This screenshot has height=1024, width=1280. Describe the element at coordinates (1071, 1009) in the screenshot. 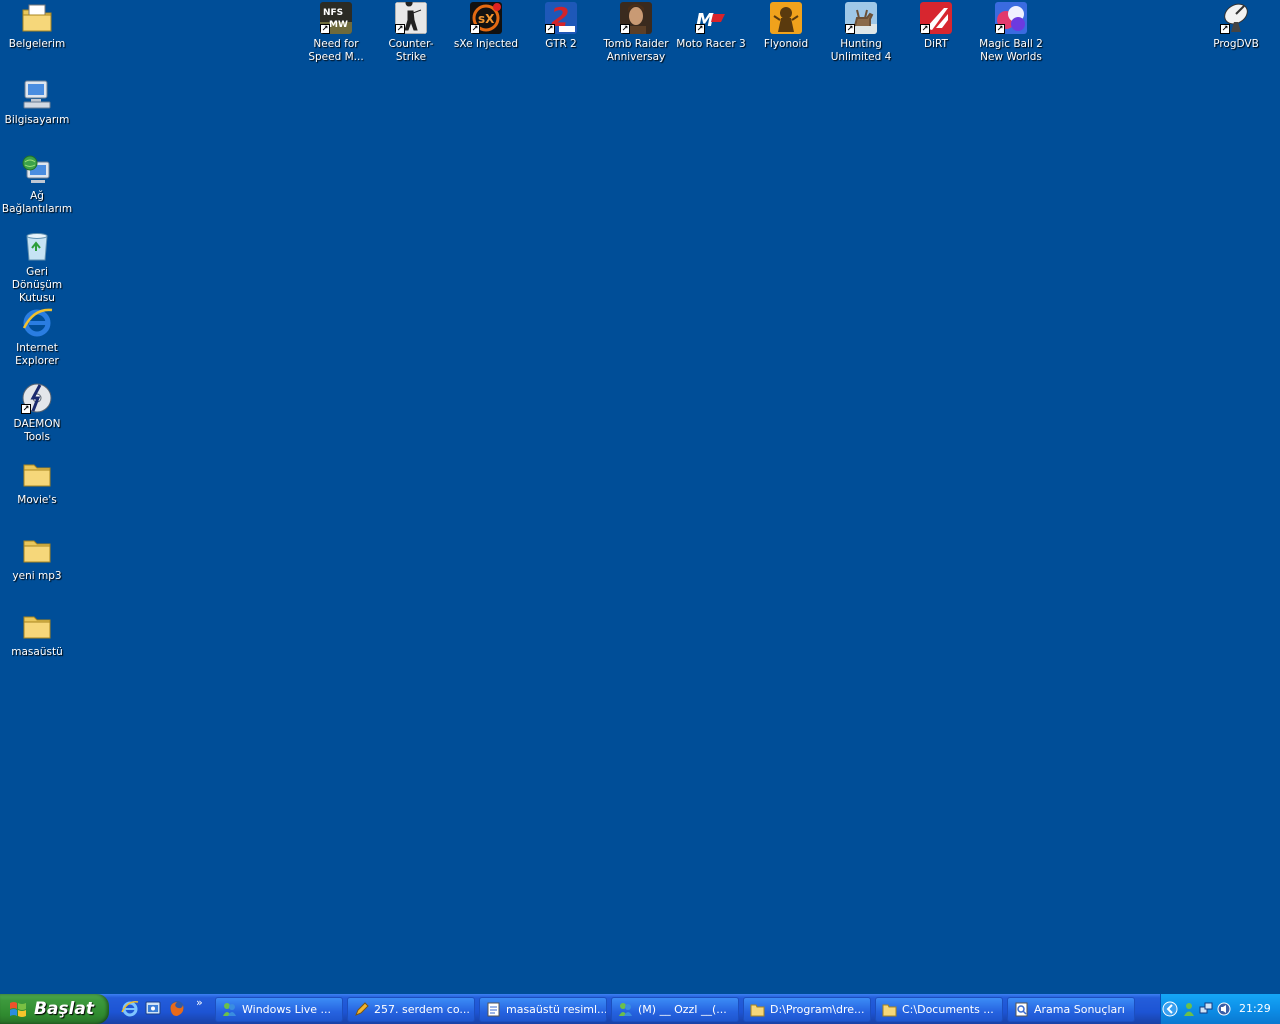

I see `taskbar-button-arama-sonuclari: Arama Sonuçları` at that location.